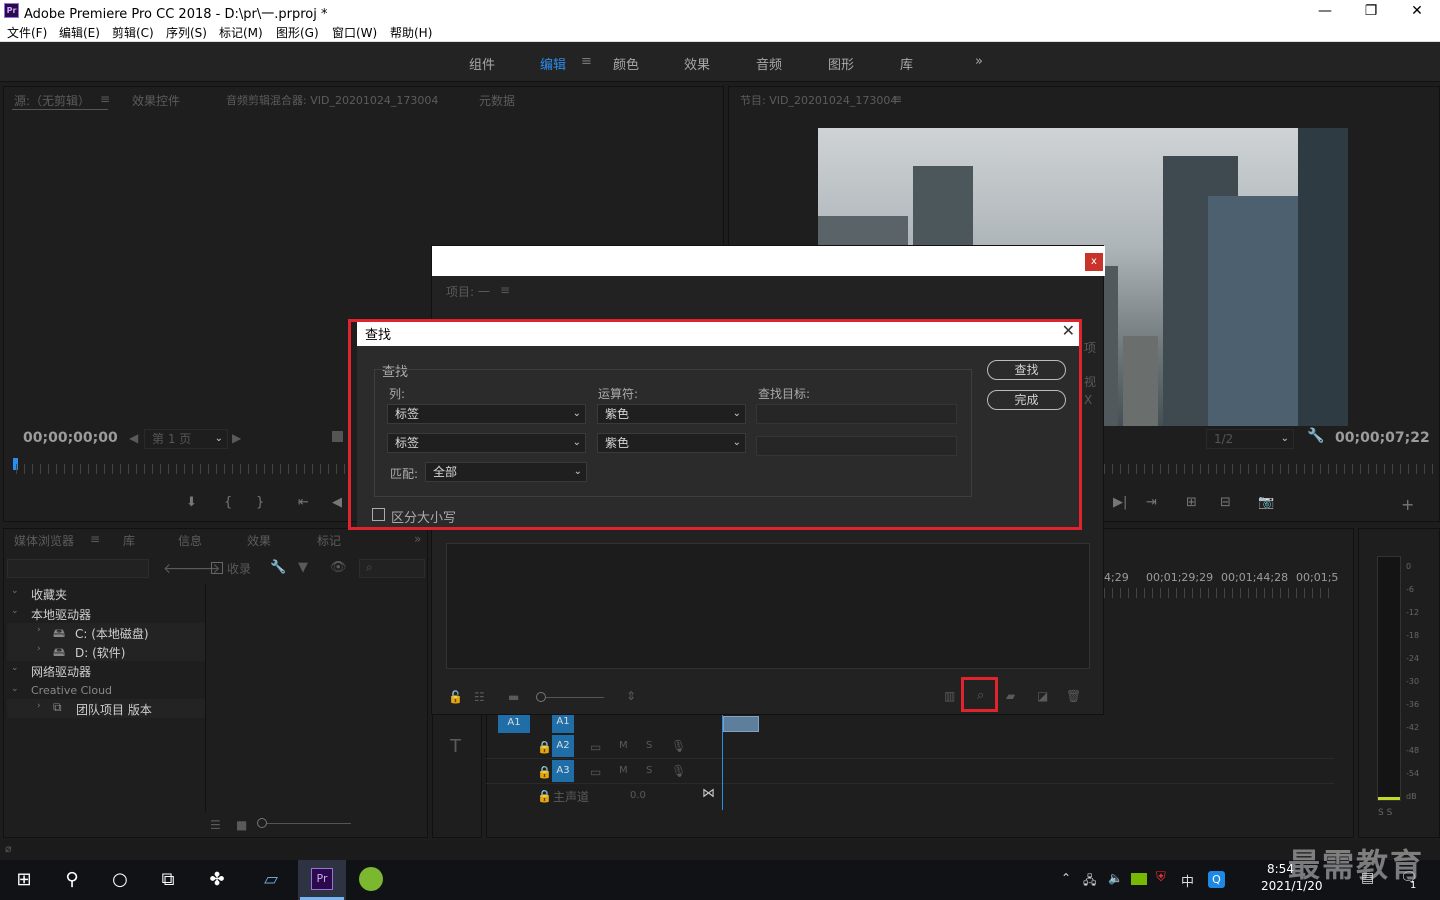 The width and height of the screenshot is (1440, 900). What do you see at coordinates (1225, 502) in the screenshot?
I see `extract-icon: ⊟` at bounding box center [1225, 502].